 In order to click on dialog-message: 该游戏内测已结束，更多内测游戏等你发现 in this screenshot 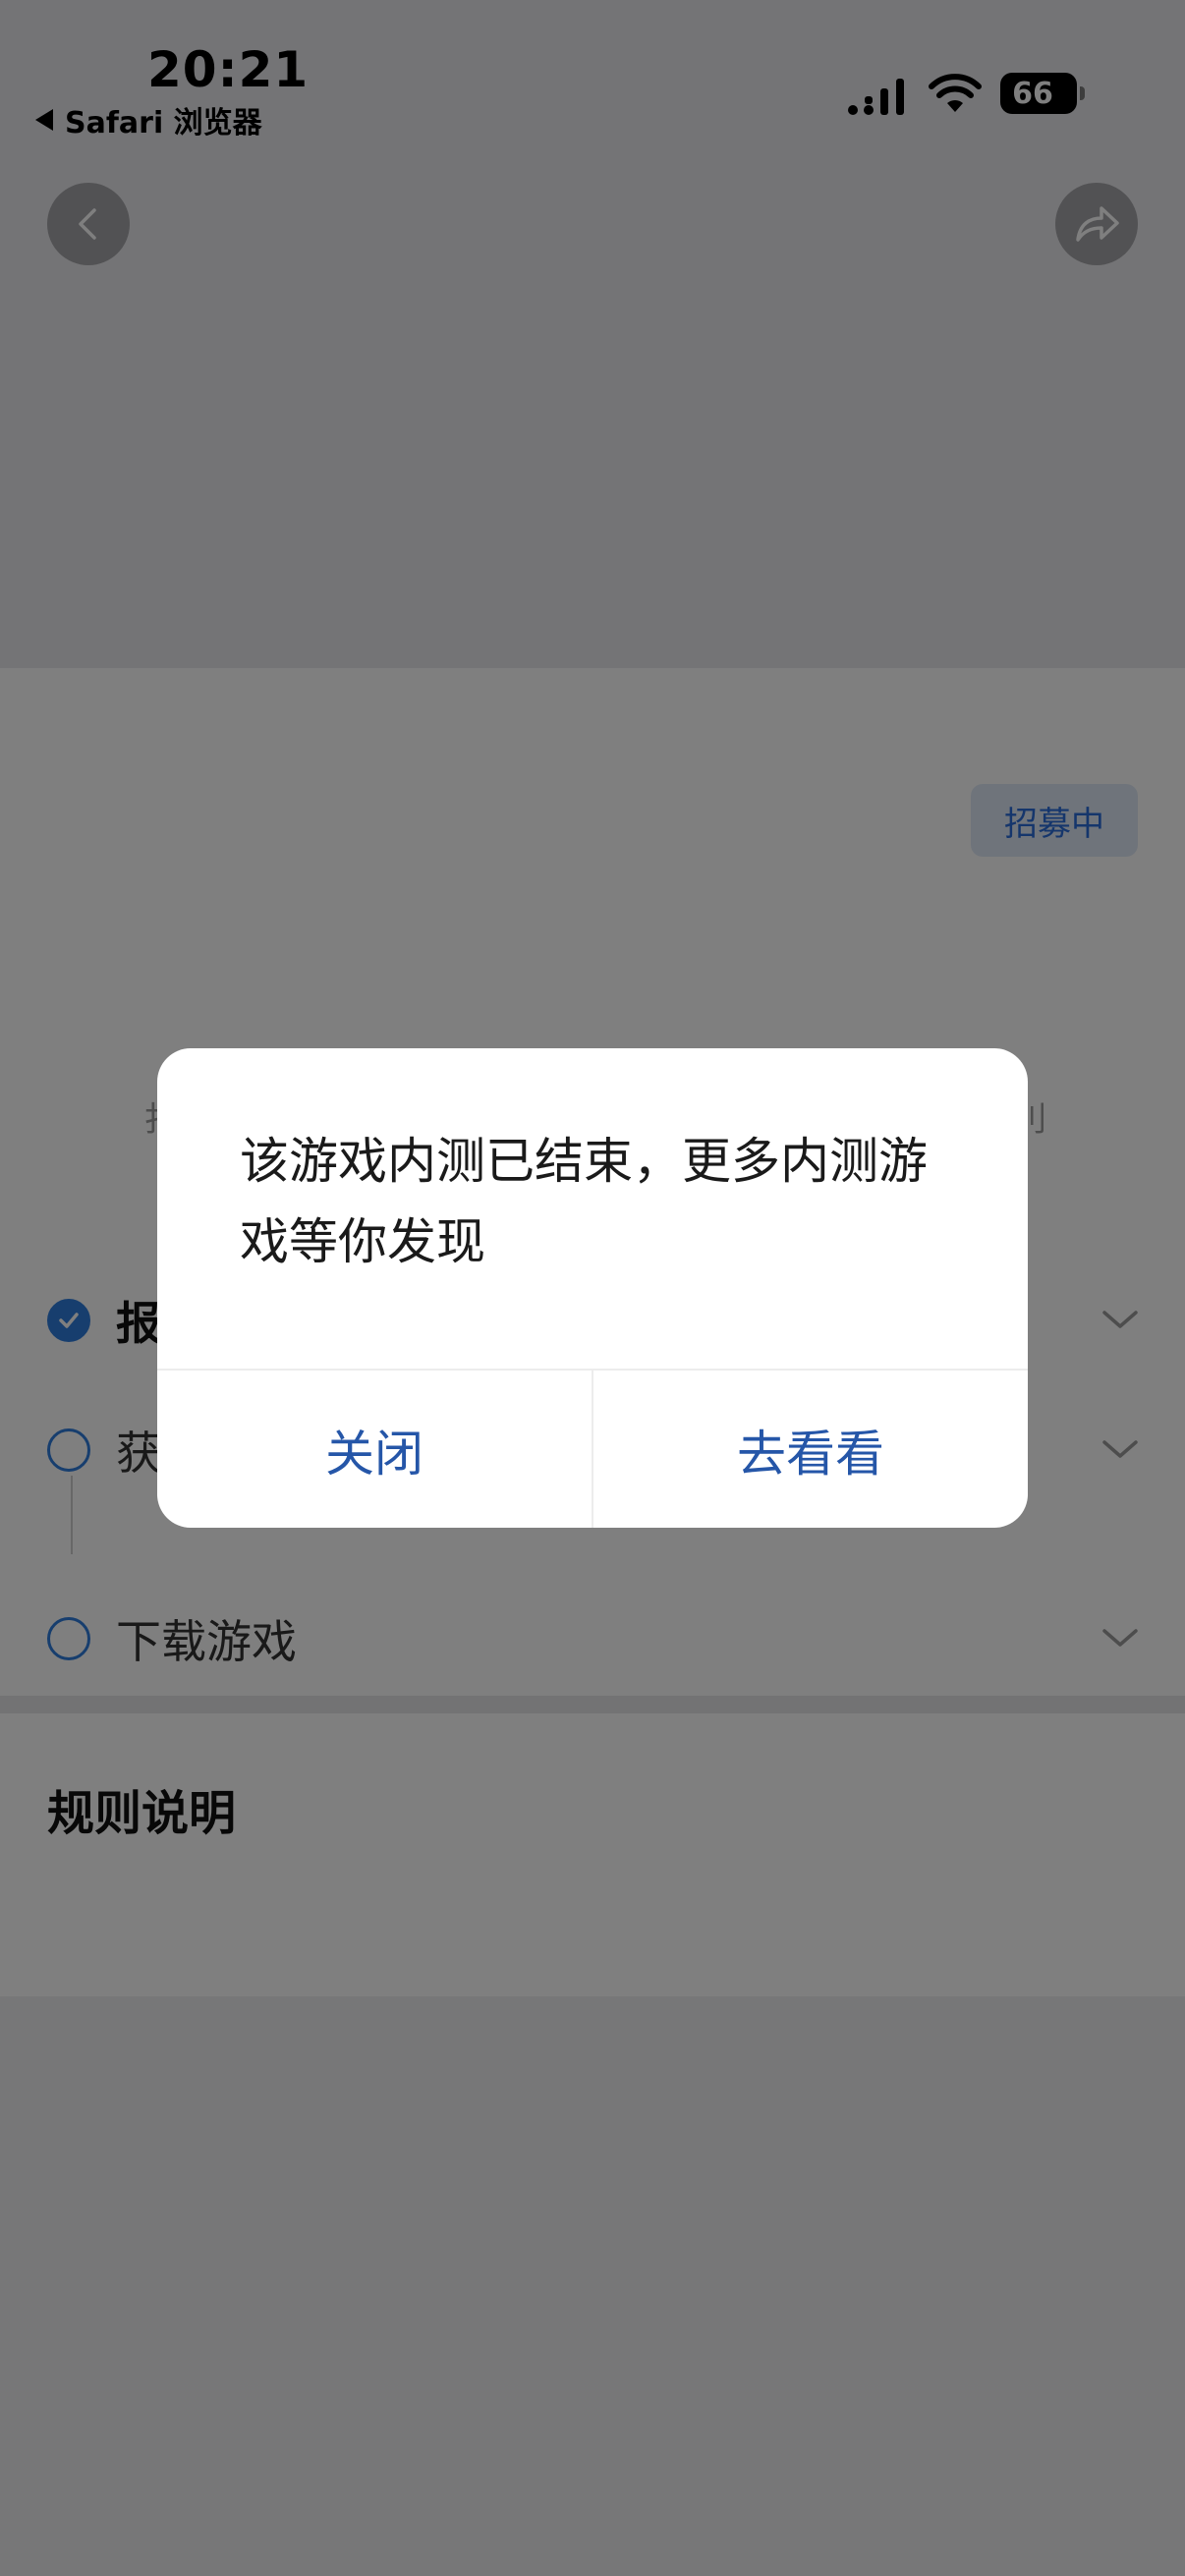, I will do `click(584, 1201)`.